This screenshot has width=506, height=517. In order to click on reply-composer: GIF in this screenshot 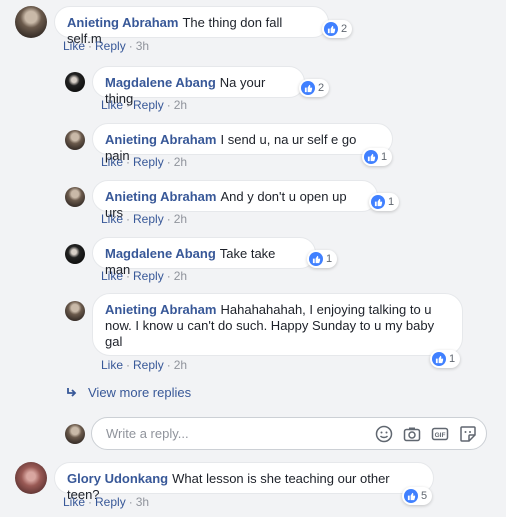, I will do `click(289, 433)`.